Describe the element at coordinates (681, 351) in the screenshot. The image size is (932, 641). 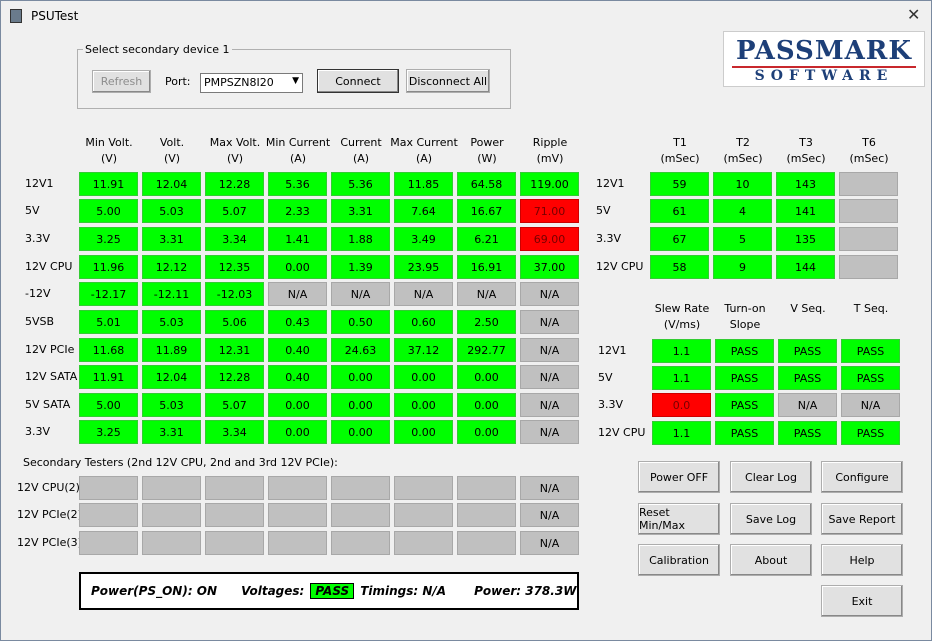
I see `value-cell: 1.1` at that location.